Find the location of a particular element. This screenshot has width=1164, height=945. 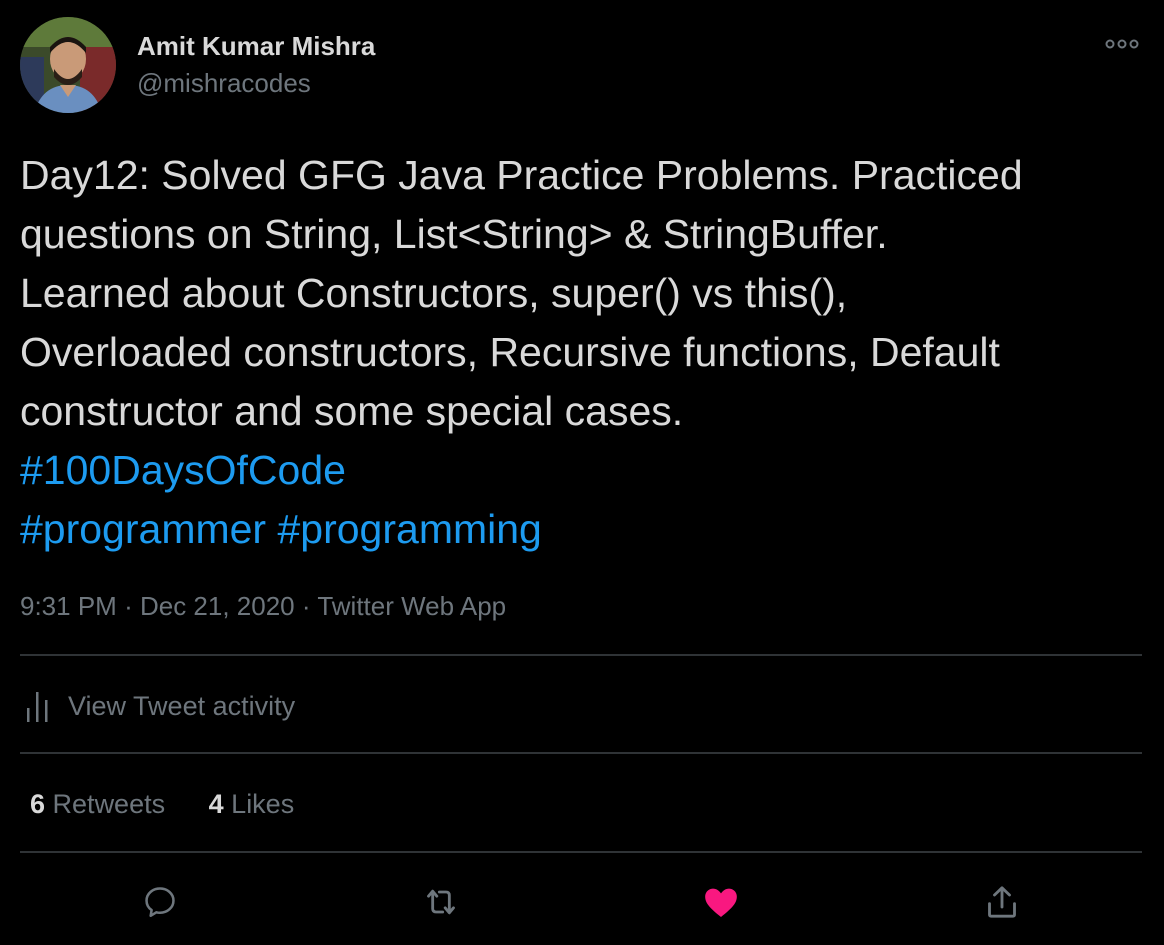

heart-icon is located at coordinates (721, 902).